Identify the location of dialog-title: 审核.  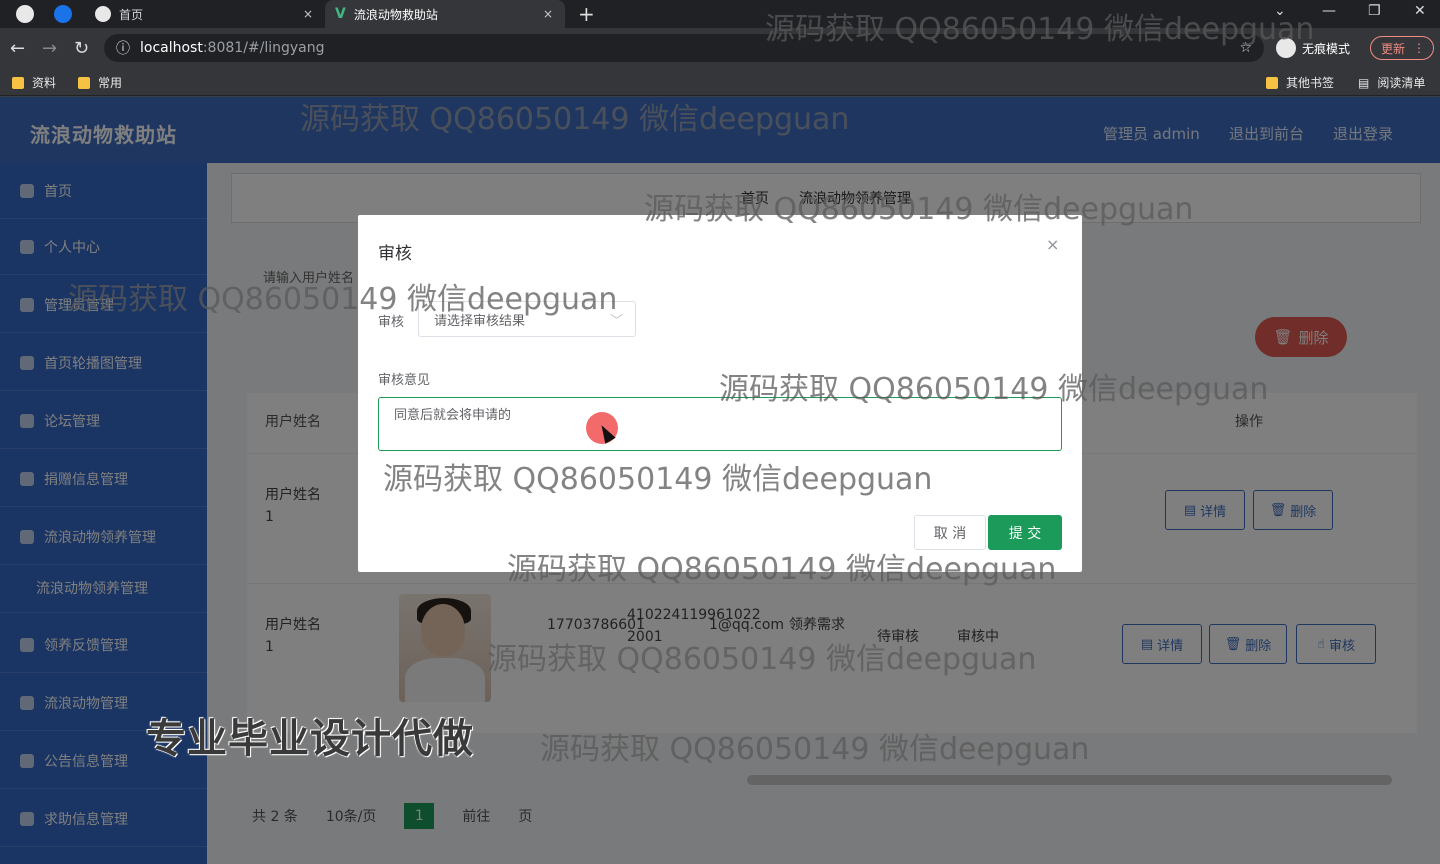
(395, 254).